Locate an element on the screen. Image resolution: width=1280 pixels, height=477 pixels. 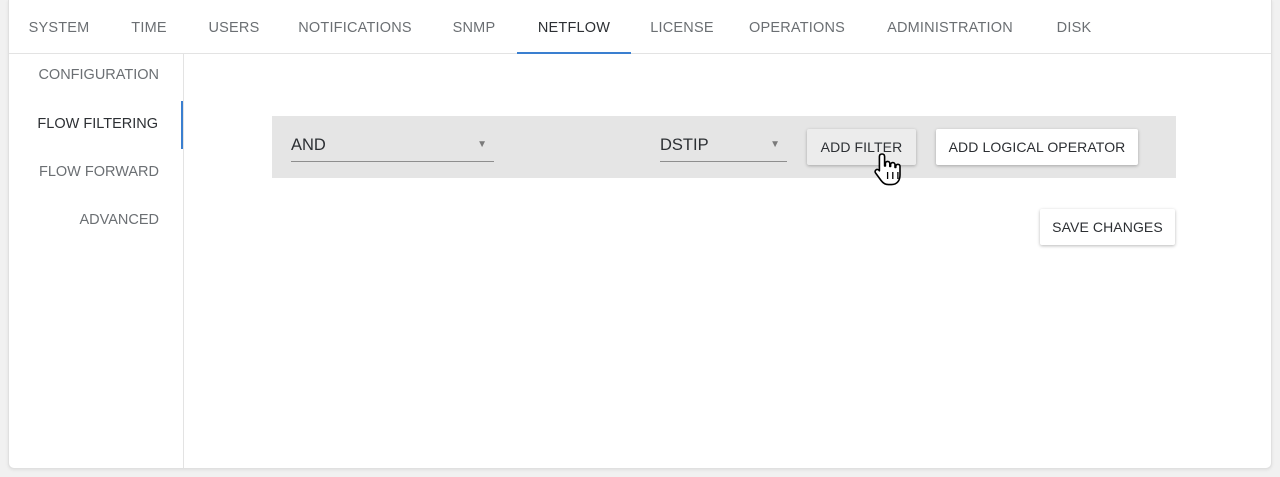
tab-users: USERS is located at coordinates (234, 27).